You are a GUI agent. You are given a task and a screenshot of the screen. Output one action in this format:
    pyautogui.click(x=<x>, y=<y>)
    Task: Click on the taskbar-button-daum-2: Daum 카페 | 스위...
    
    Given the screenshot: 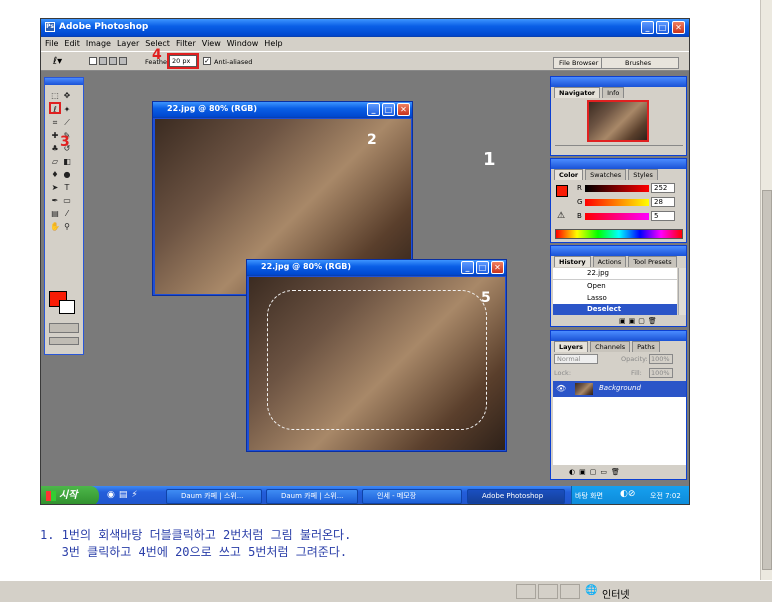 What is the action you would take?
    pyautogui.click(x=312, y=496)
    